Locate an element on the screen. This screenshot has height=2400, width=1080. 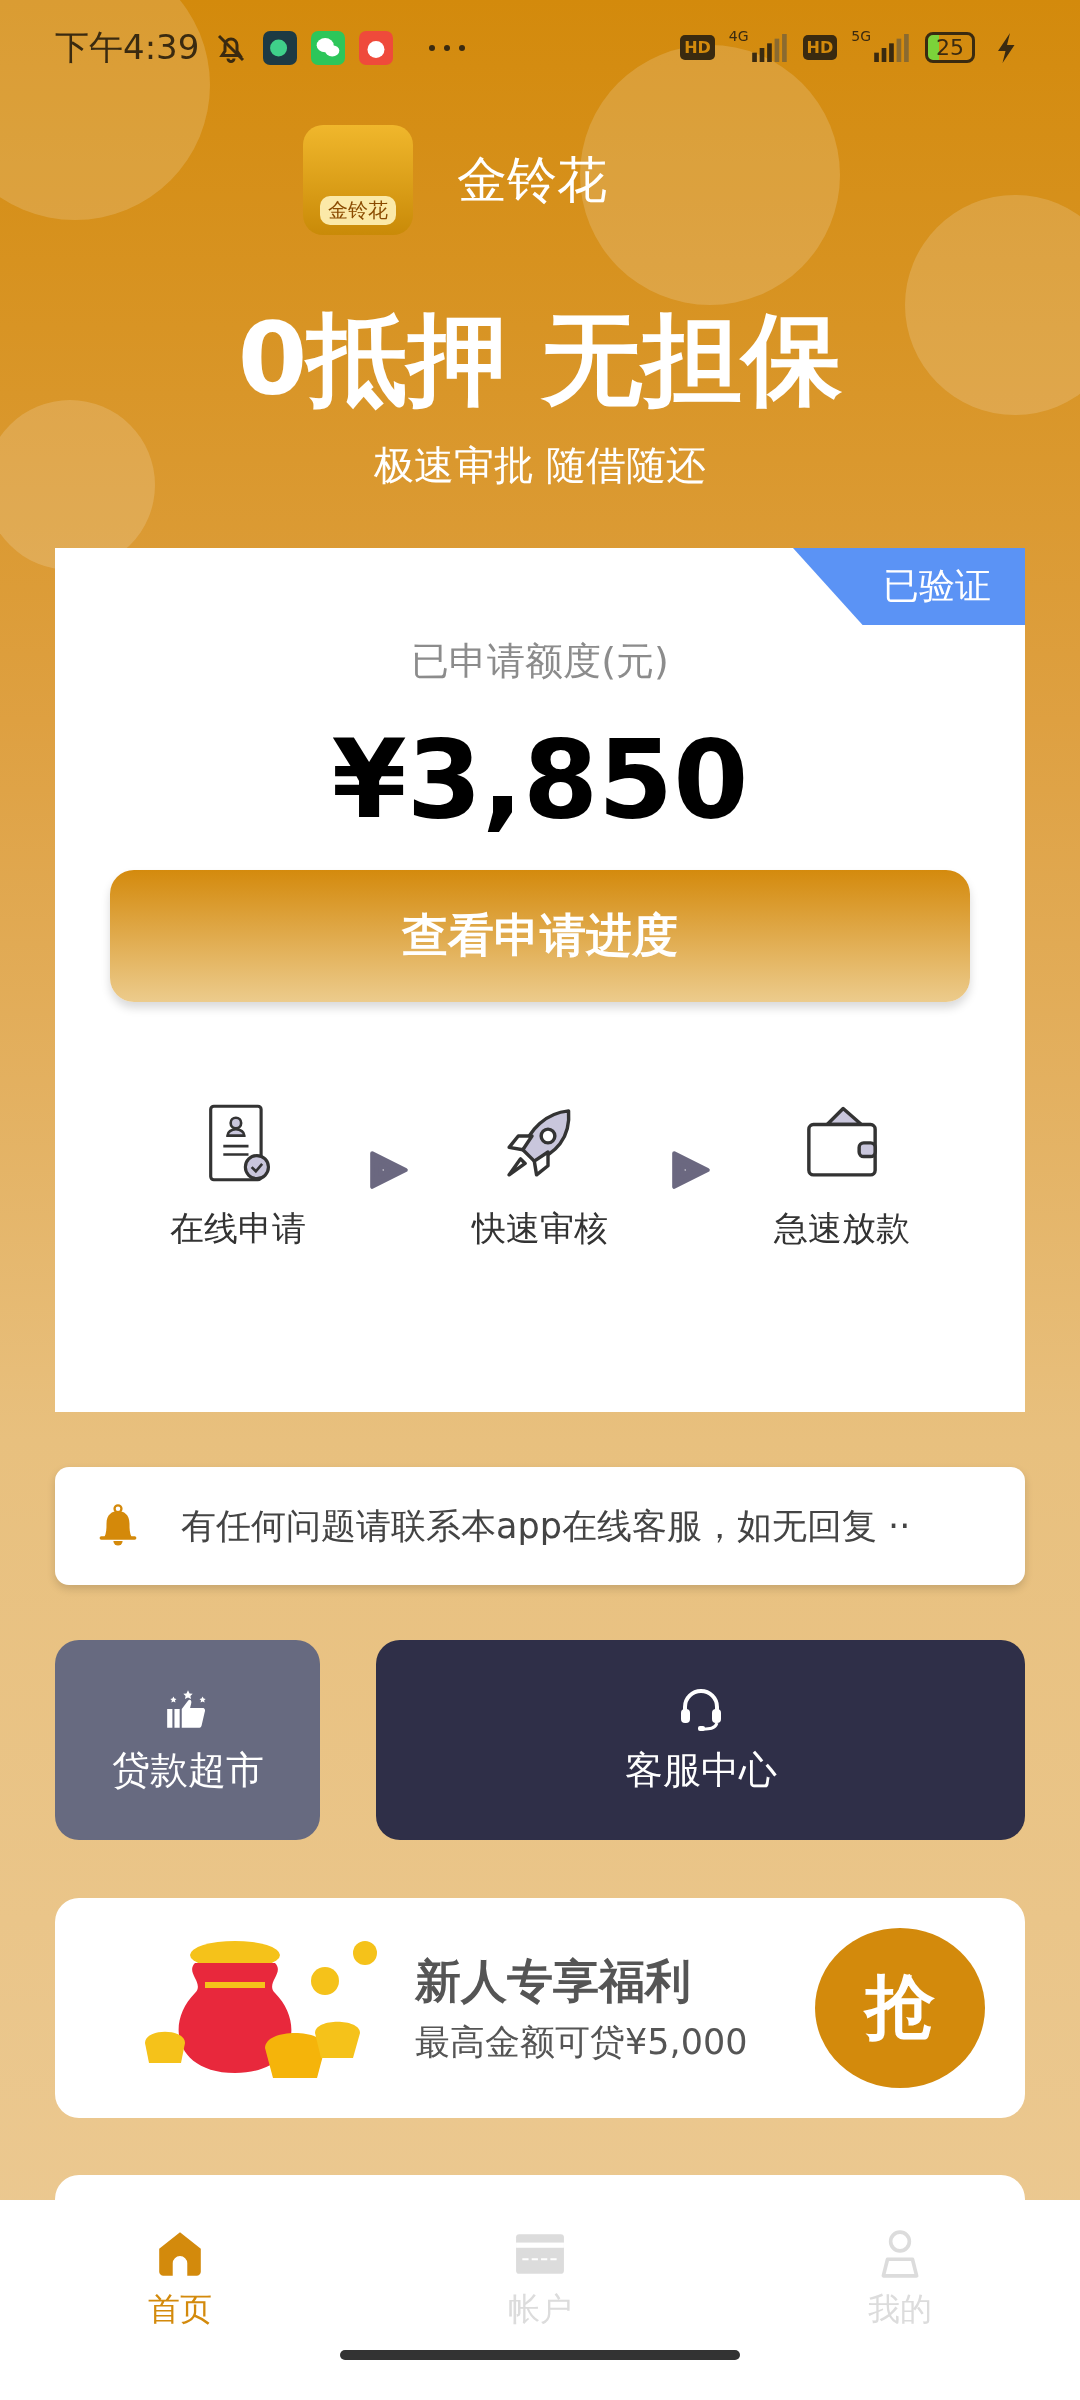
promo-card: 新人专享福利 最高金额可贷¥5,000 抢 is located at coordinates (540, 2008).